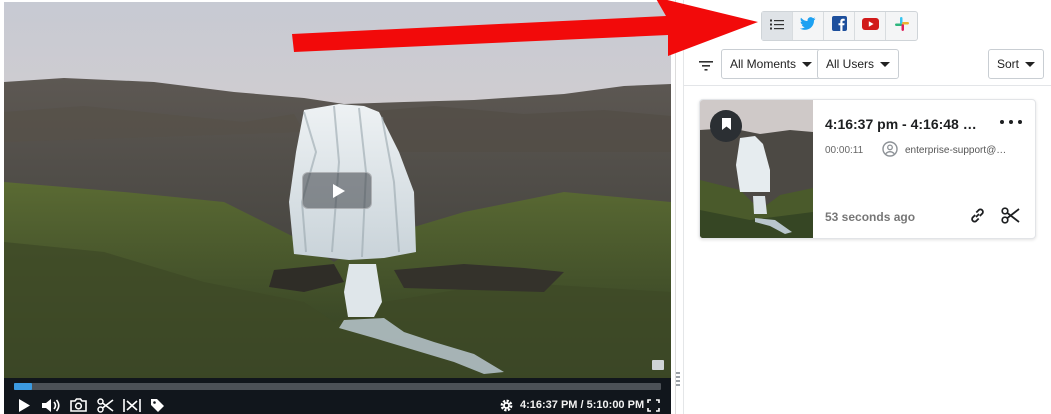  What do you see at coordinates (675, 207) in the screenshot?
I see `panel-divider` at bounding box center [675, 207].